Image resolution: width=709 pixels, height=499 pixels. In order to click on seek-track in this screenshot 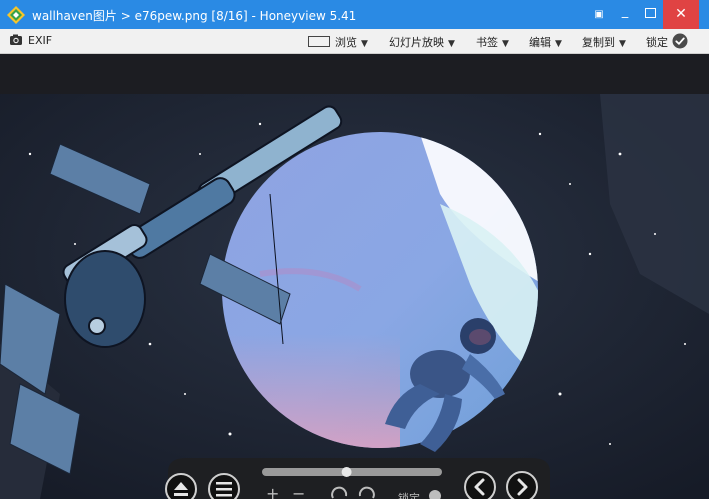, I will do `click(352, 472)`.